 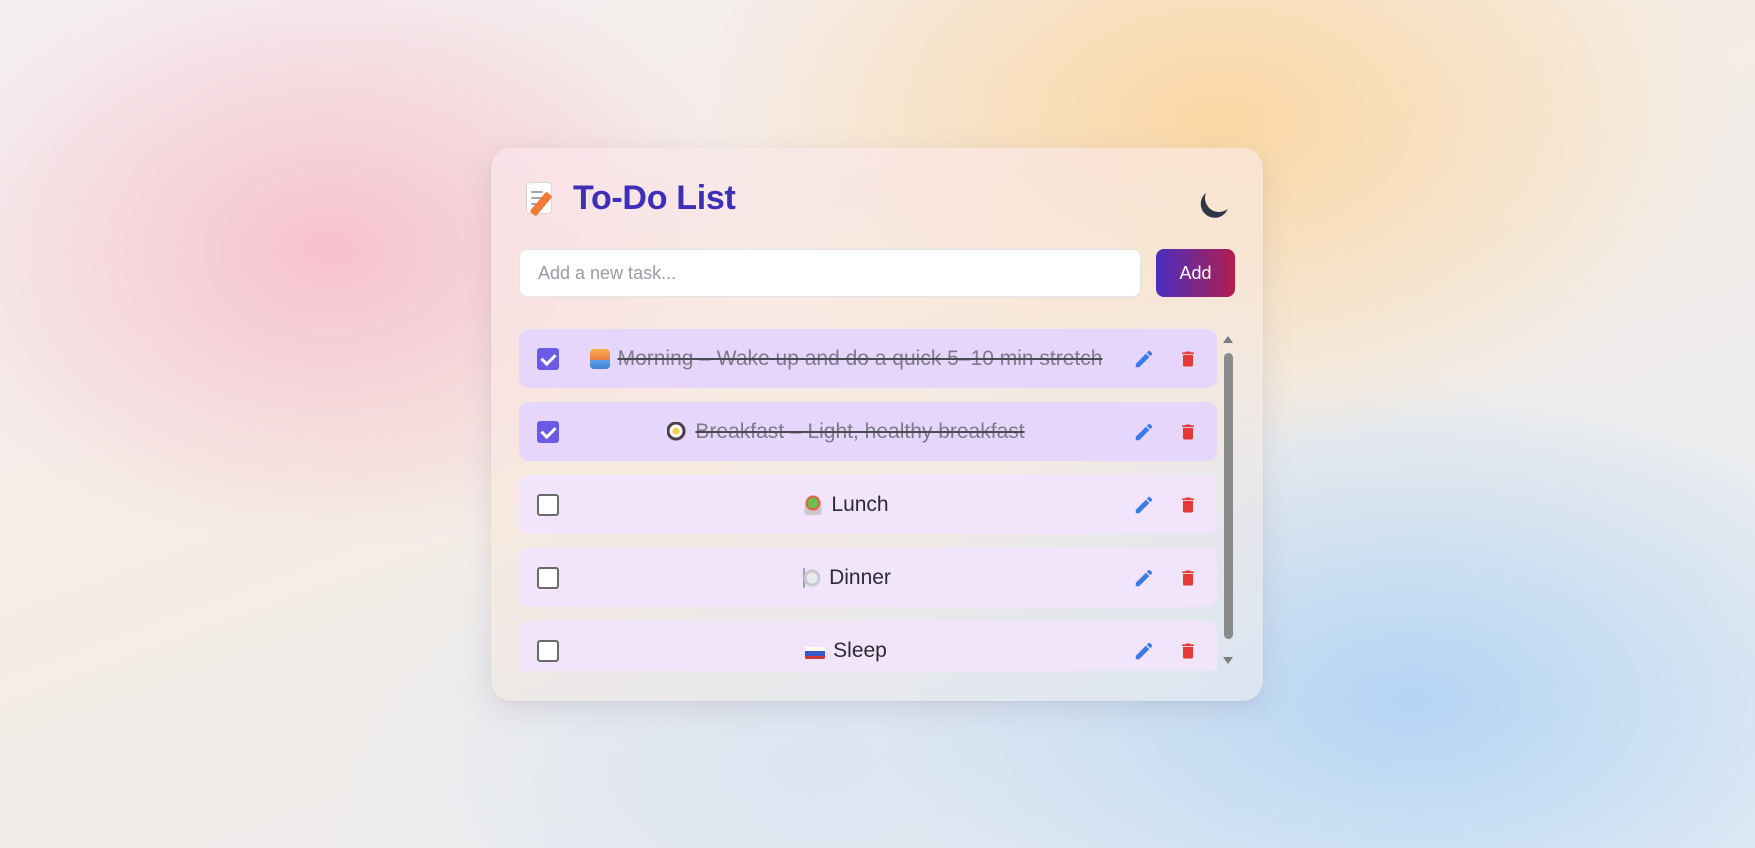 I want to click on task-item: Breakfast – Light, healthy breakfast, so click(x=868, y=431).